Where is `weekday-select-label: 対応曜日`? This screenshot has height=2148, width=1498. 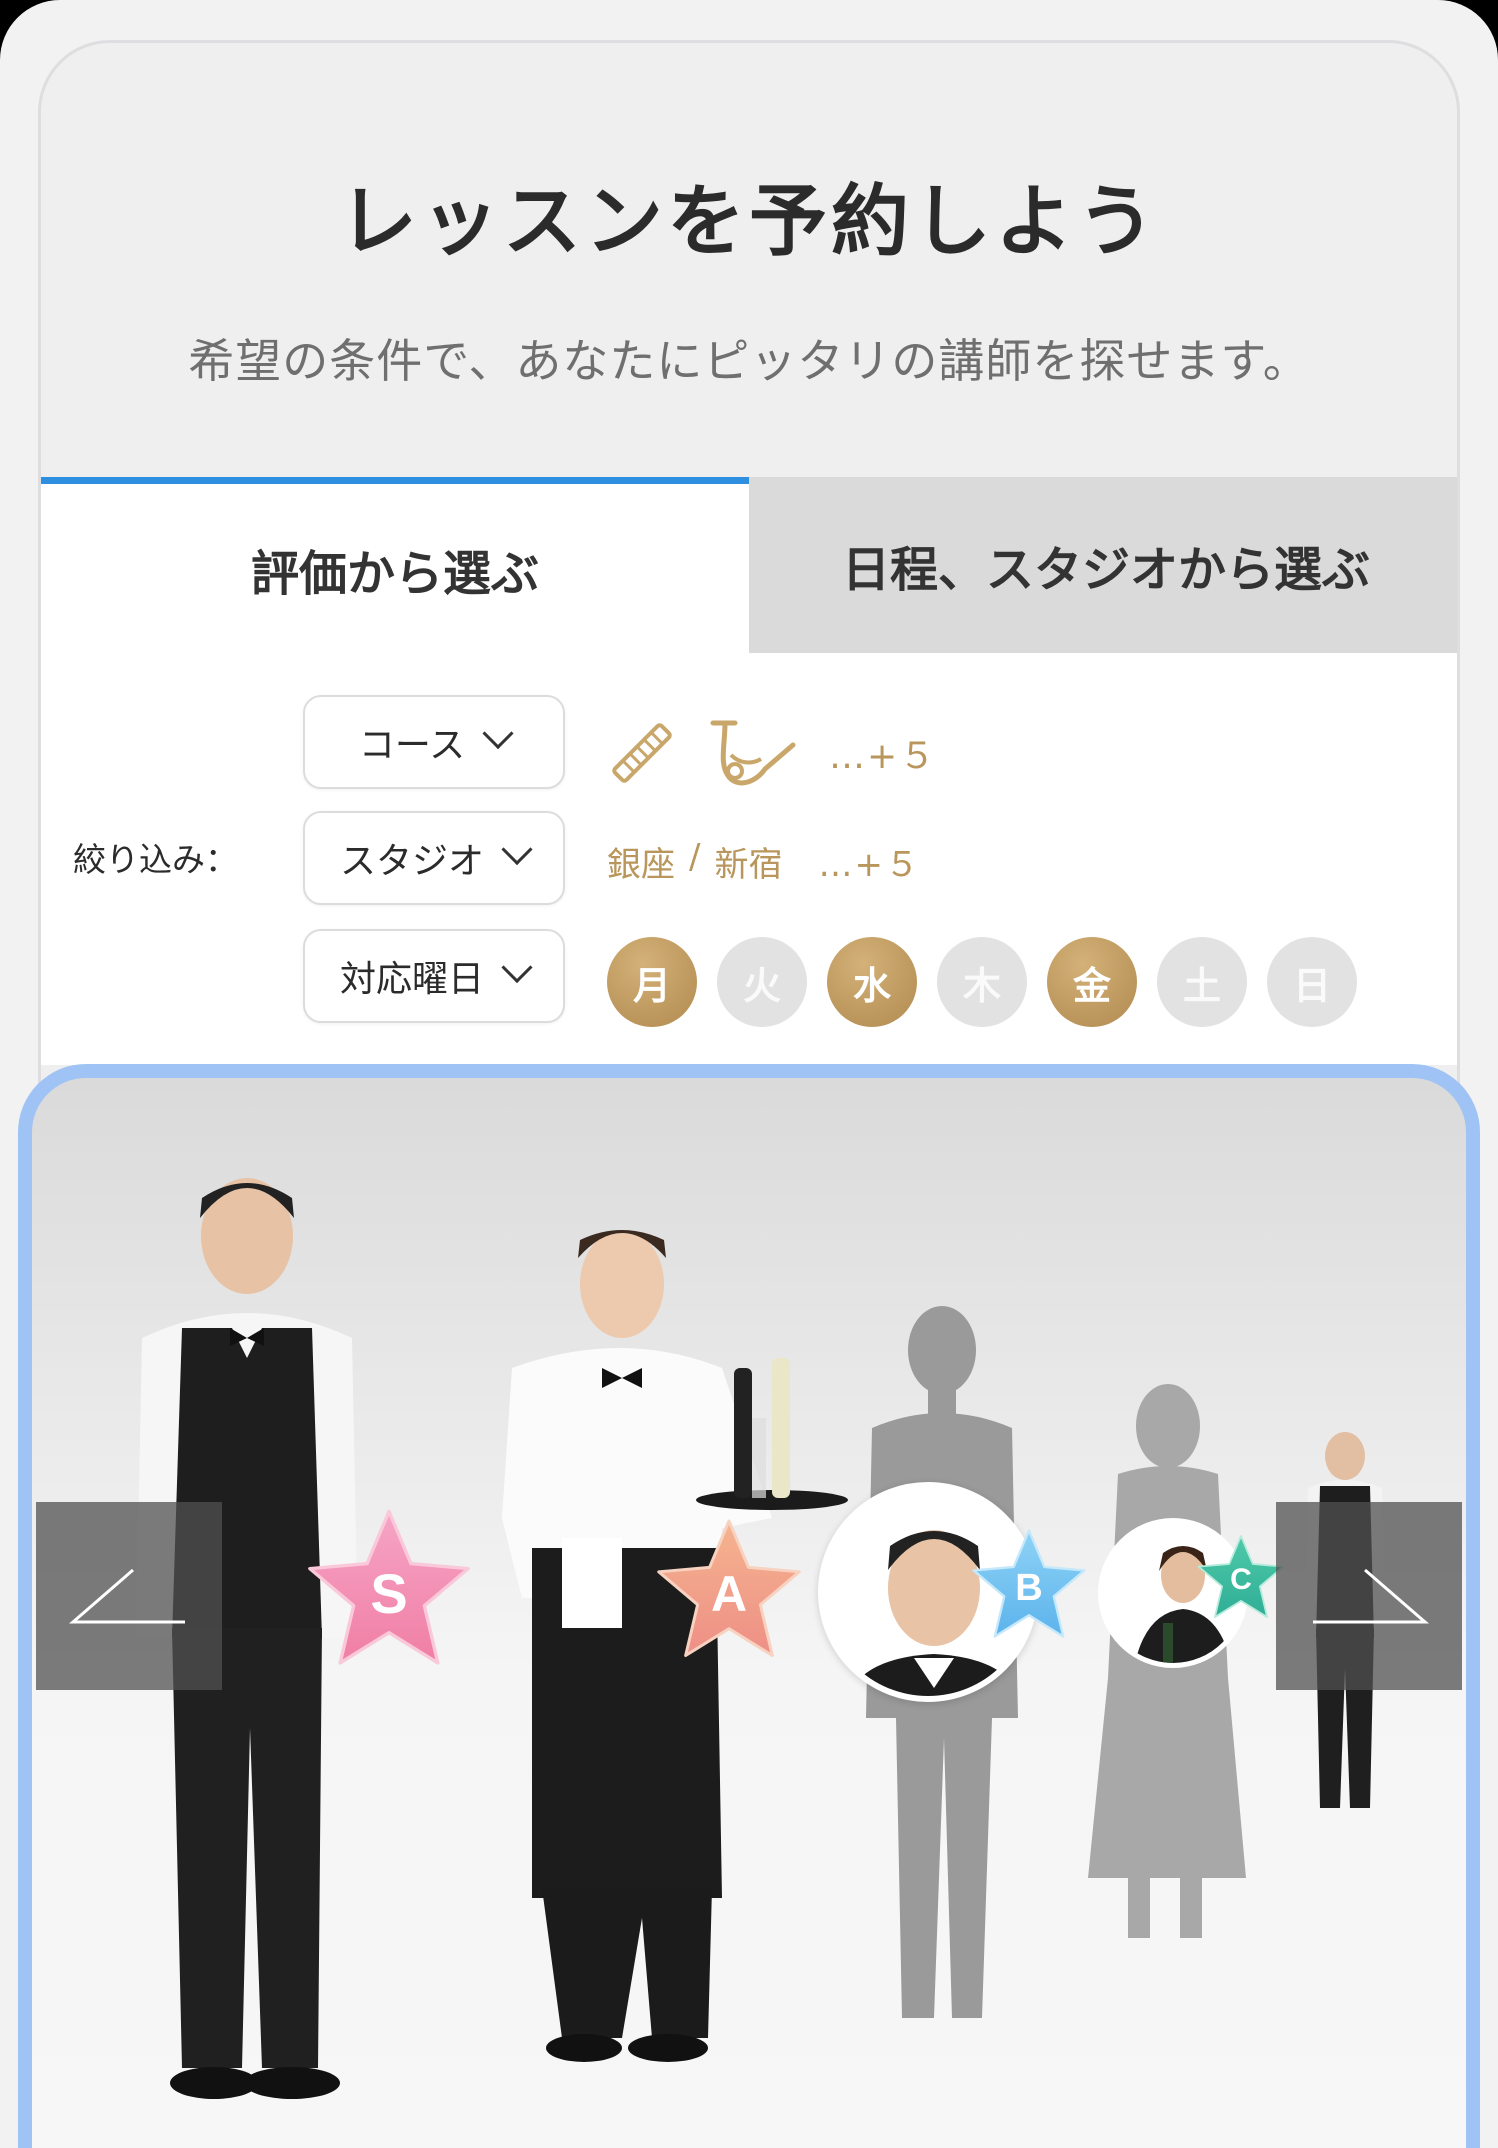 weekday-select-label: 対応曜日 is located at coordinates (411, 979).